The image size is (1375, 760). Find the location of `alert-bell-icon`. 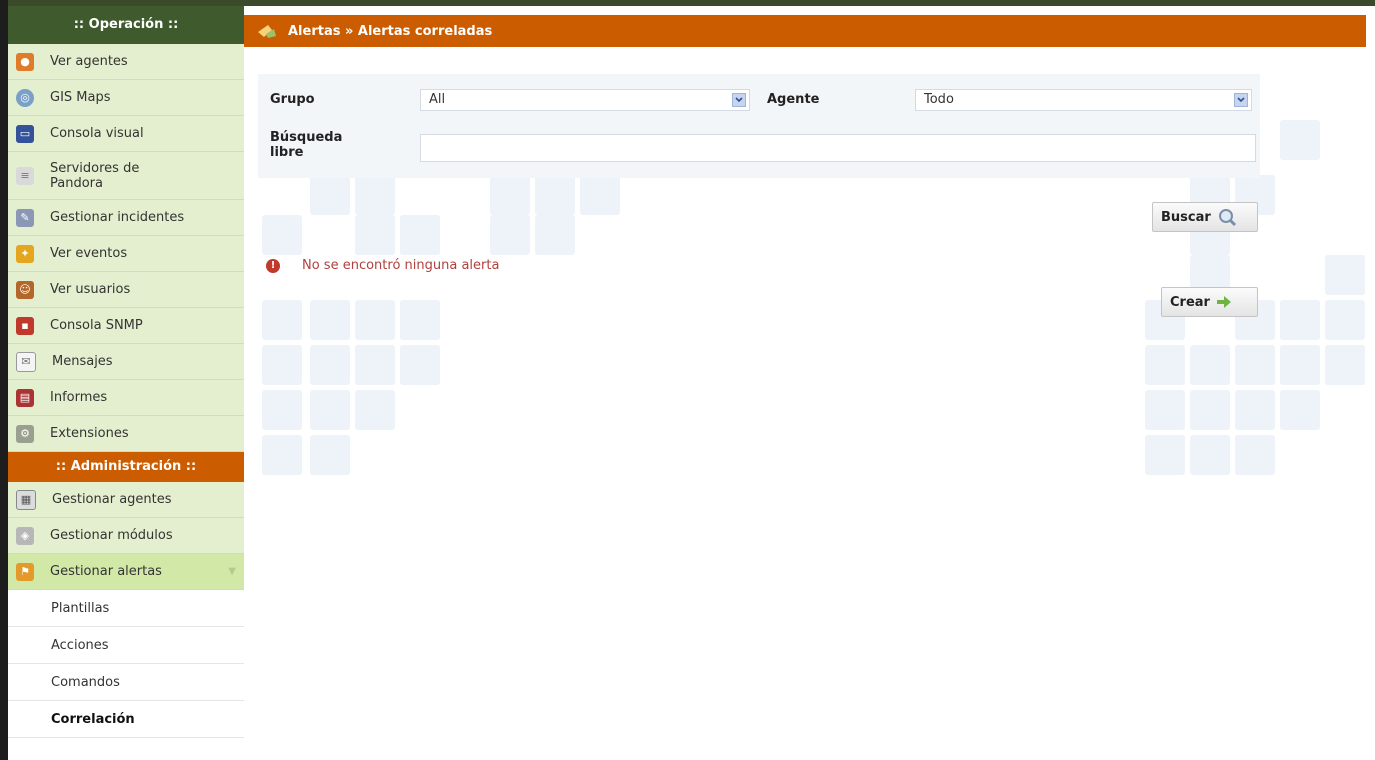

alert-bell-icon is located at coordinates (267, 31).